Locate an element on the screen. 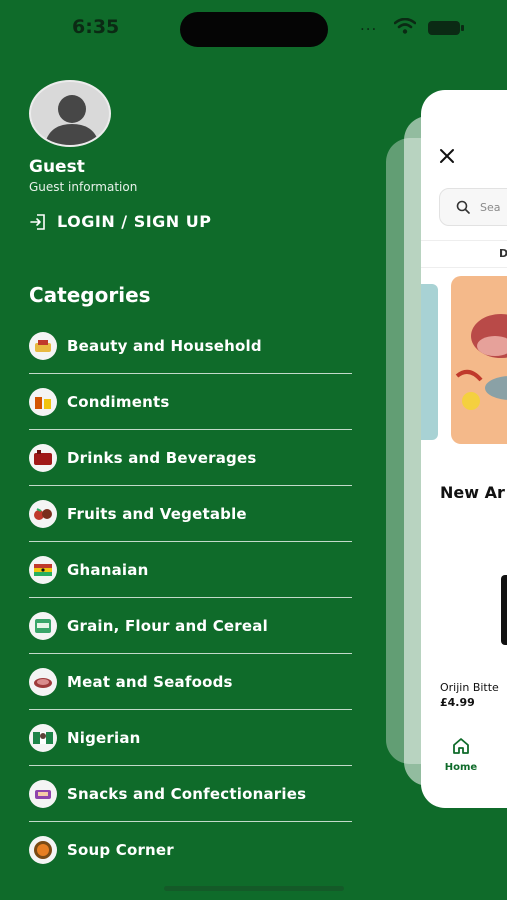  category-label: Drinks and Beverages is located at coordinates (162, 458).